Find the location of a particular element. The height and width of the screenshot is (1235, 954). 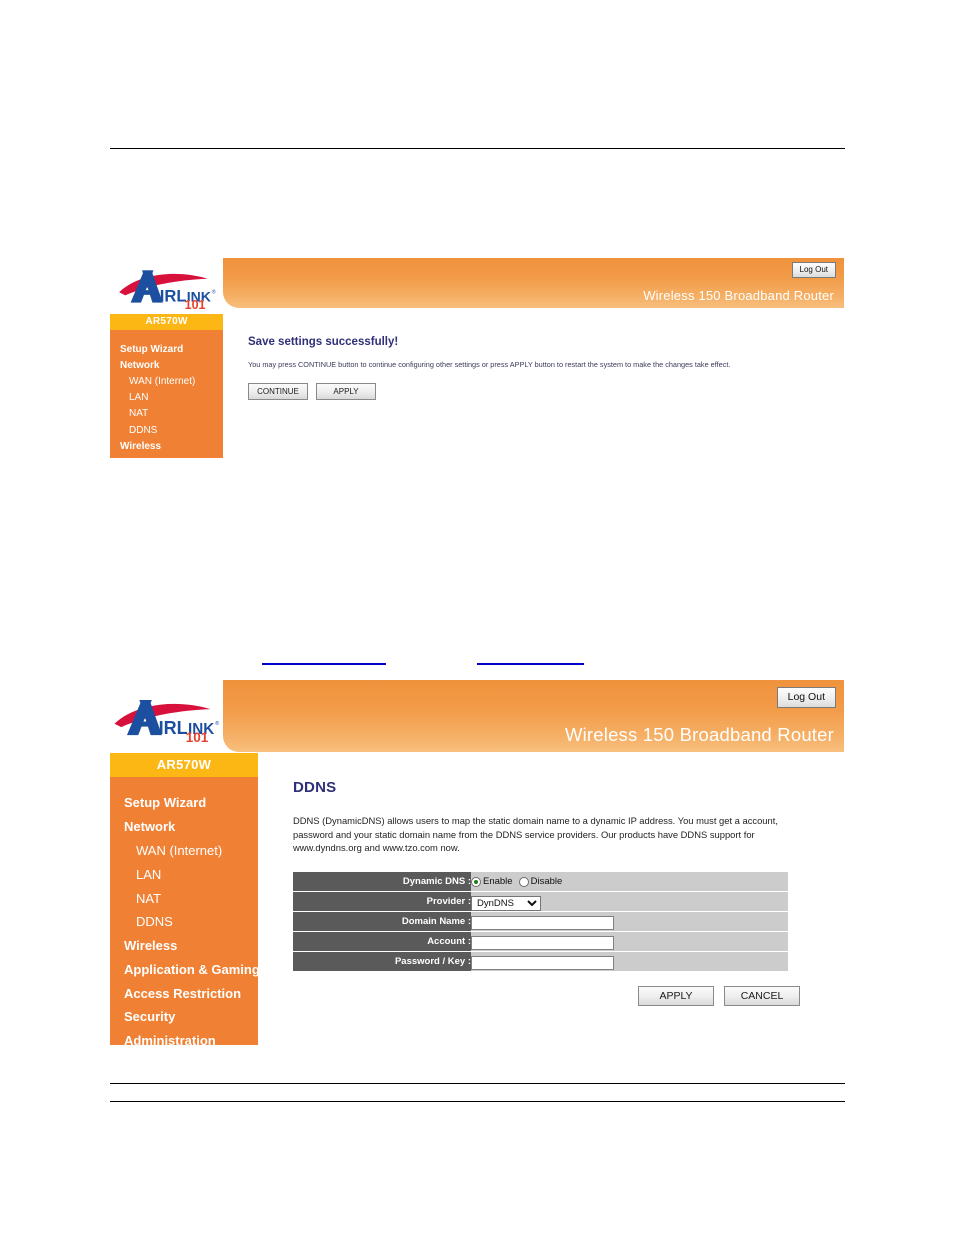

sidebar-item-application-gaming: Application & Gaming is located at coordinates (185, 969).